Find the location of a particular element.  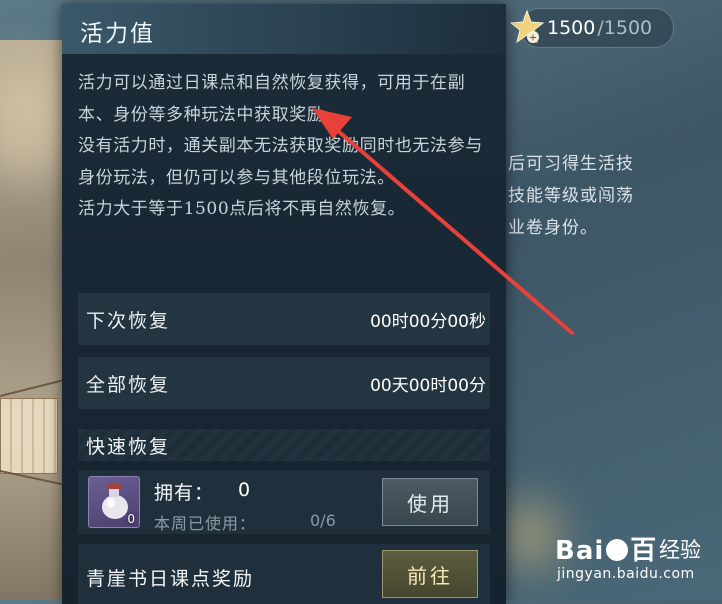

background-text-line: 业卷身份。 is located at coordinates (553, 228).